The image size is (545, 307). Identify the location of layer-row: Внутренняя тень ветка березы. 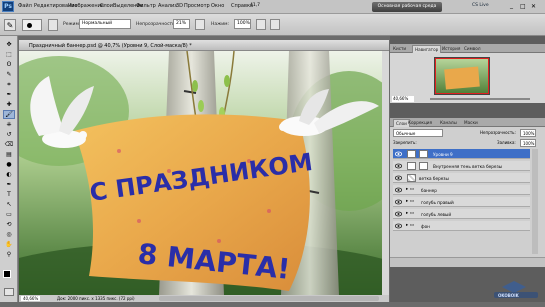
(461, 166).